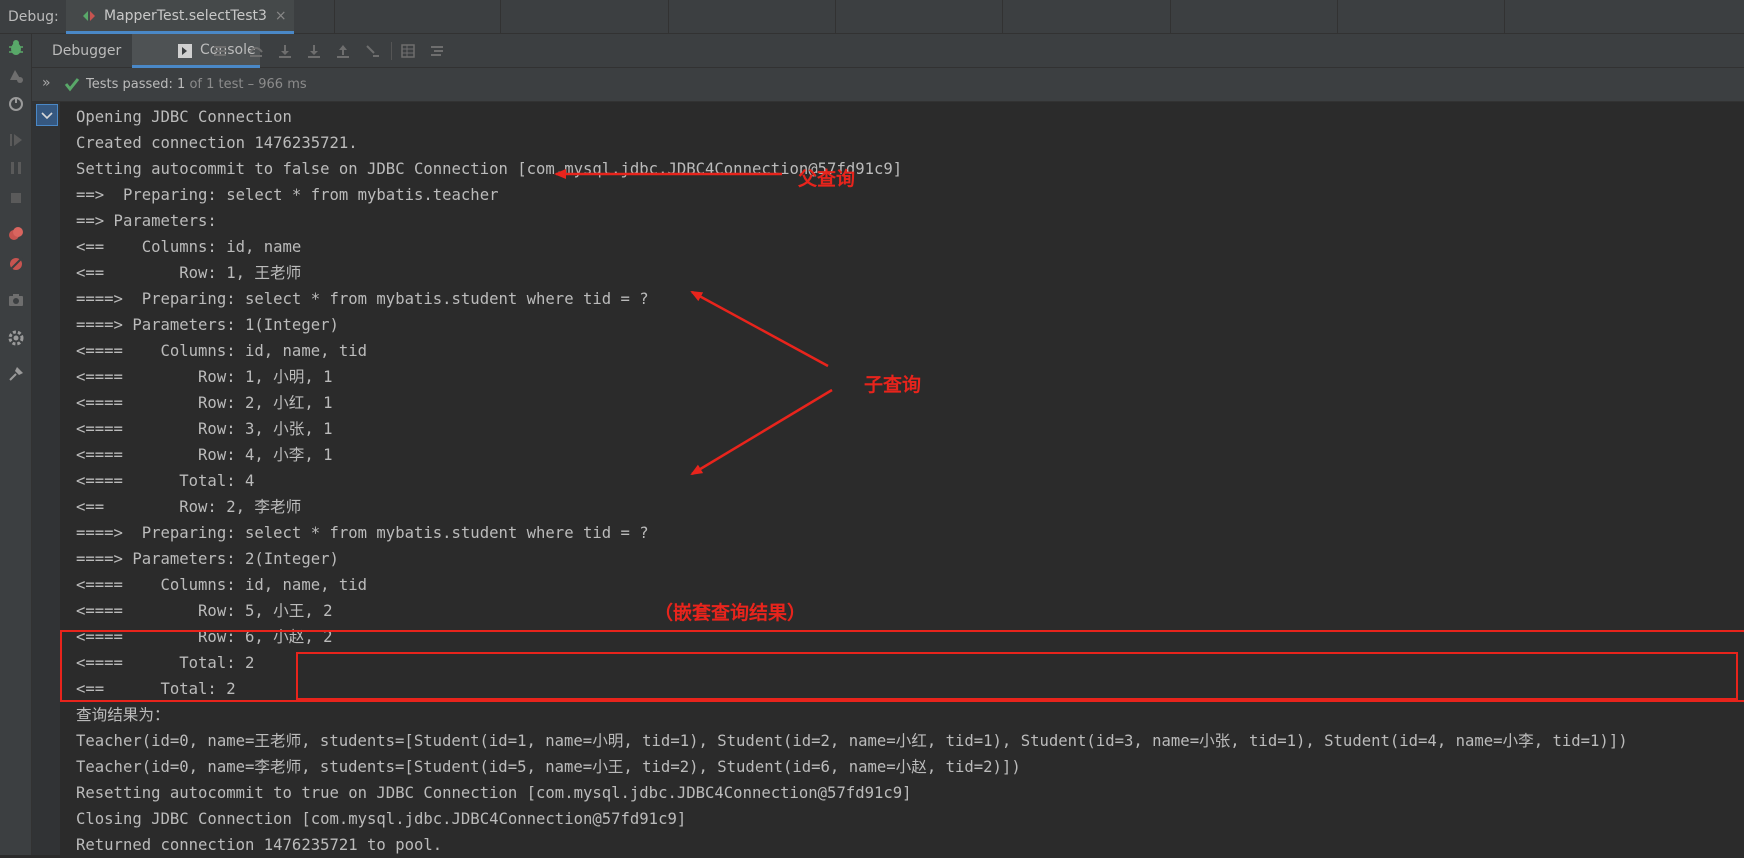  What do you see at coordinates (872, 17) in the screenshot?
I see `debug-tab-bar: Debug: MapperTest.selectTest3 ×` at bounding box center [872, 17].